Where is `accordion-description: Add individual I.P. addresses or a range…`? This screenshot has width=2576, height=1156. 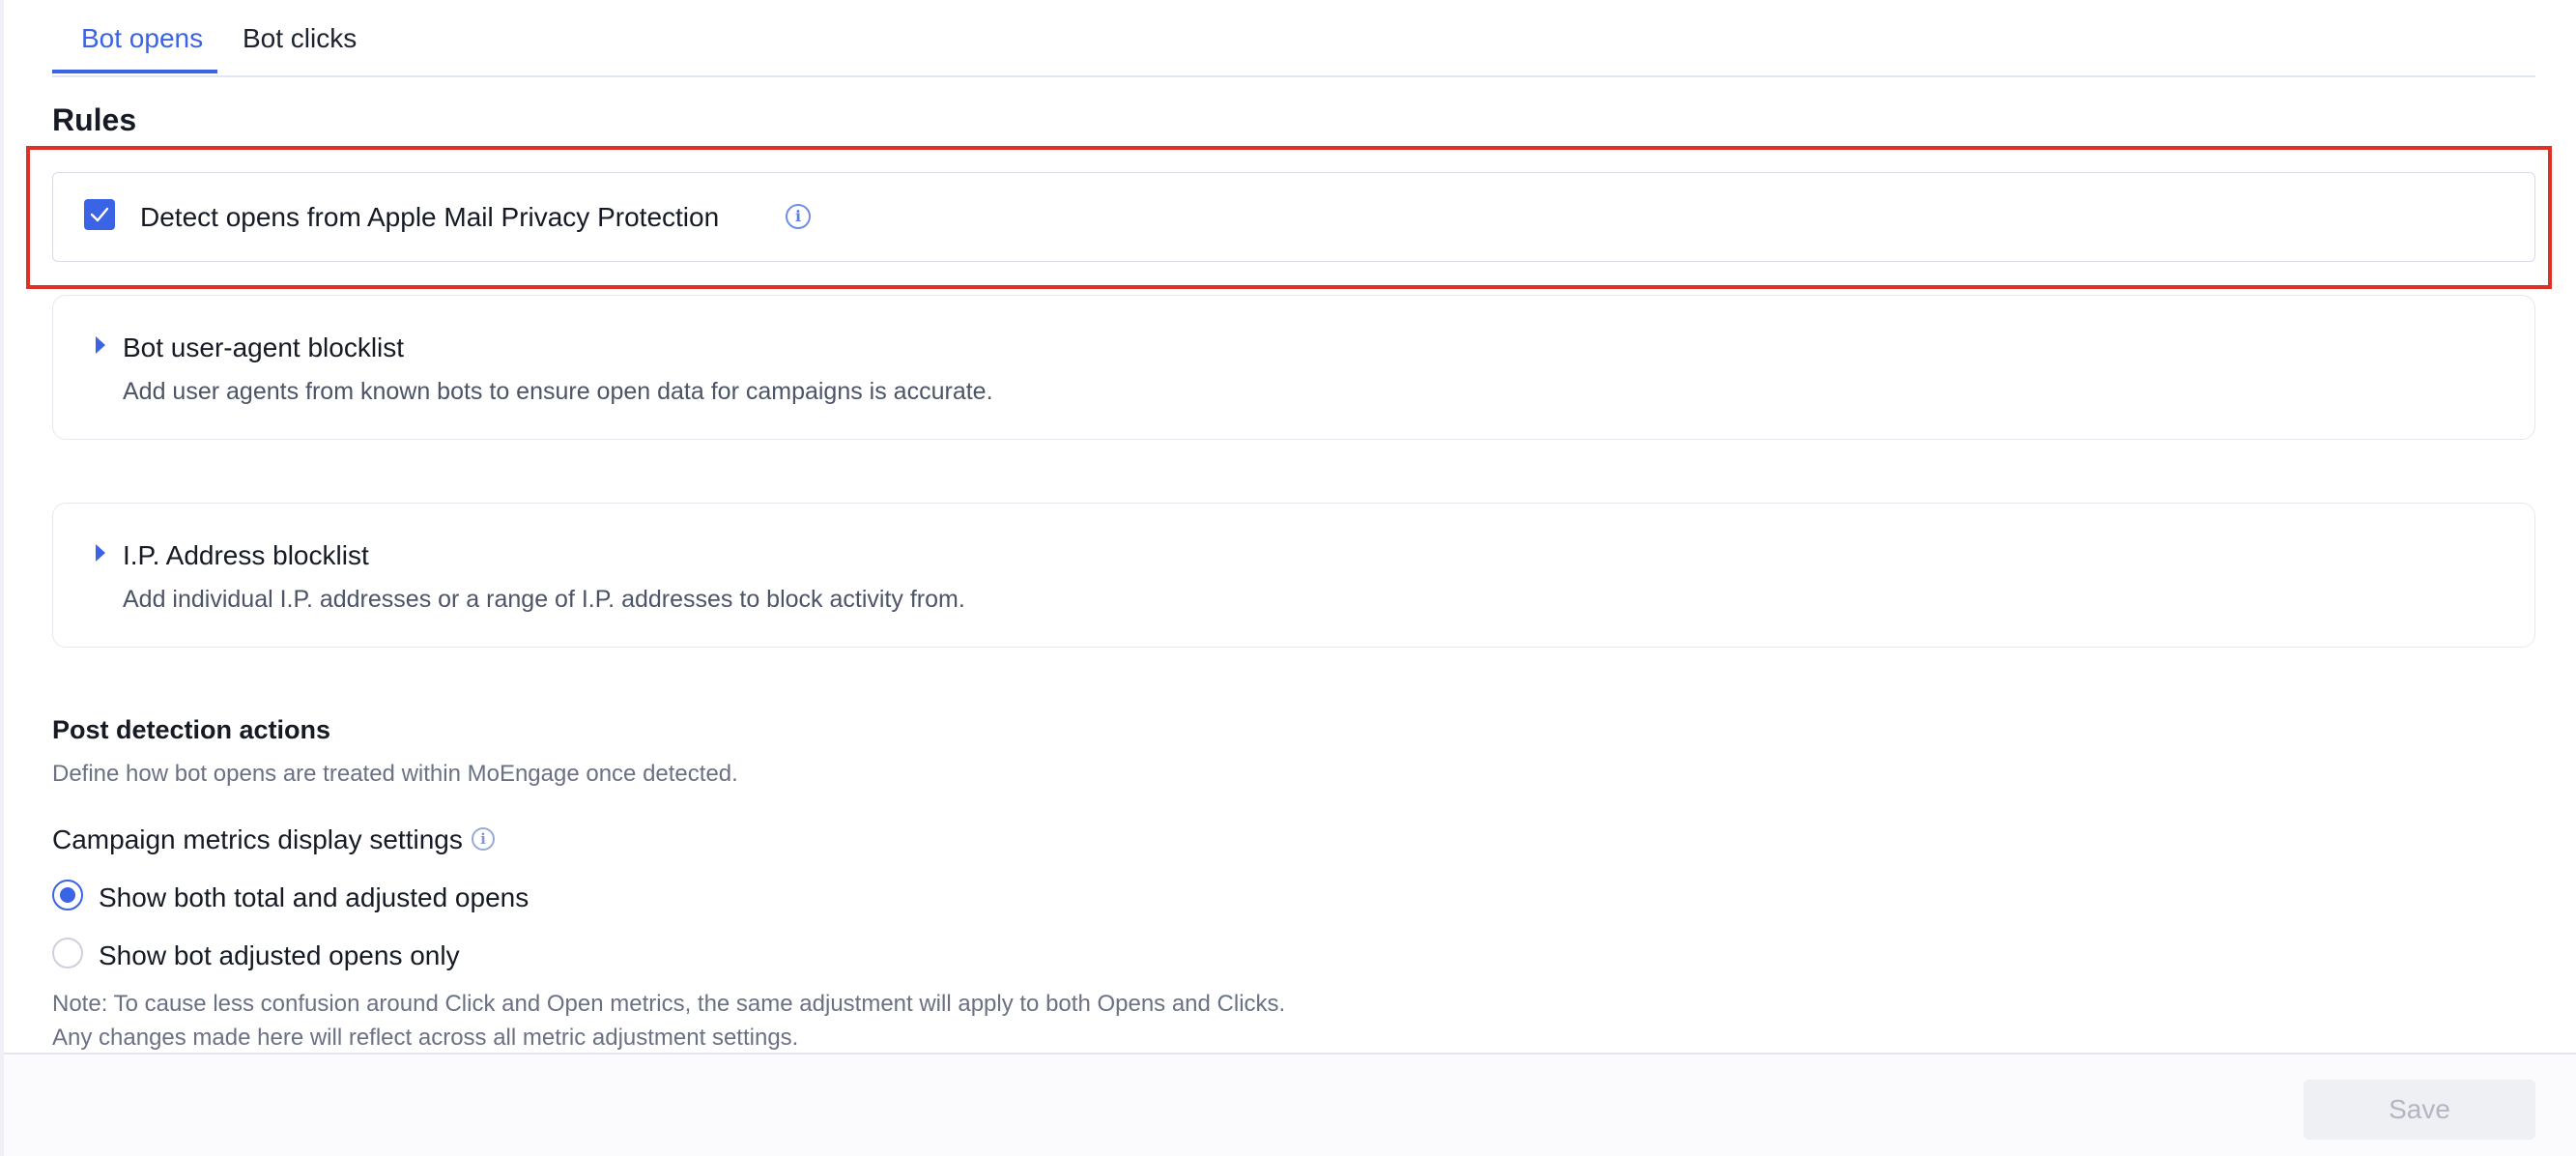
accordion-description: Add individual I.P. addresses or a range… is located at coordinates (544, 600).